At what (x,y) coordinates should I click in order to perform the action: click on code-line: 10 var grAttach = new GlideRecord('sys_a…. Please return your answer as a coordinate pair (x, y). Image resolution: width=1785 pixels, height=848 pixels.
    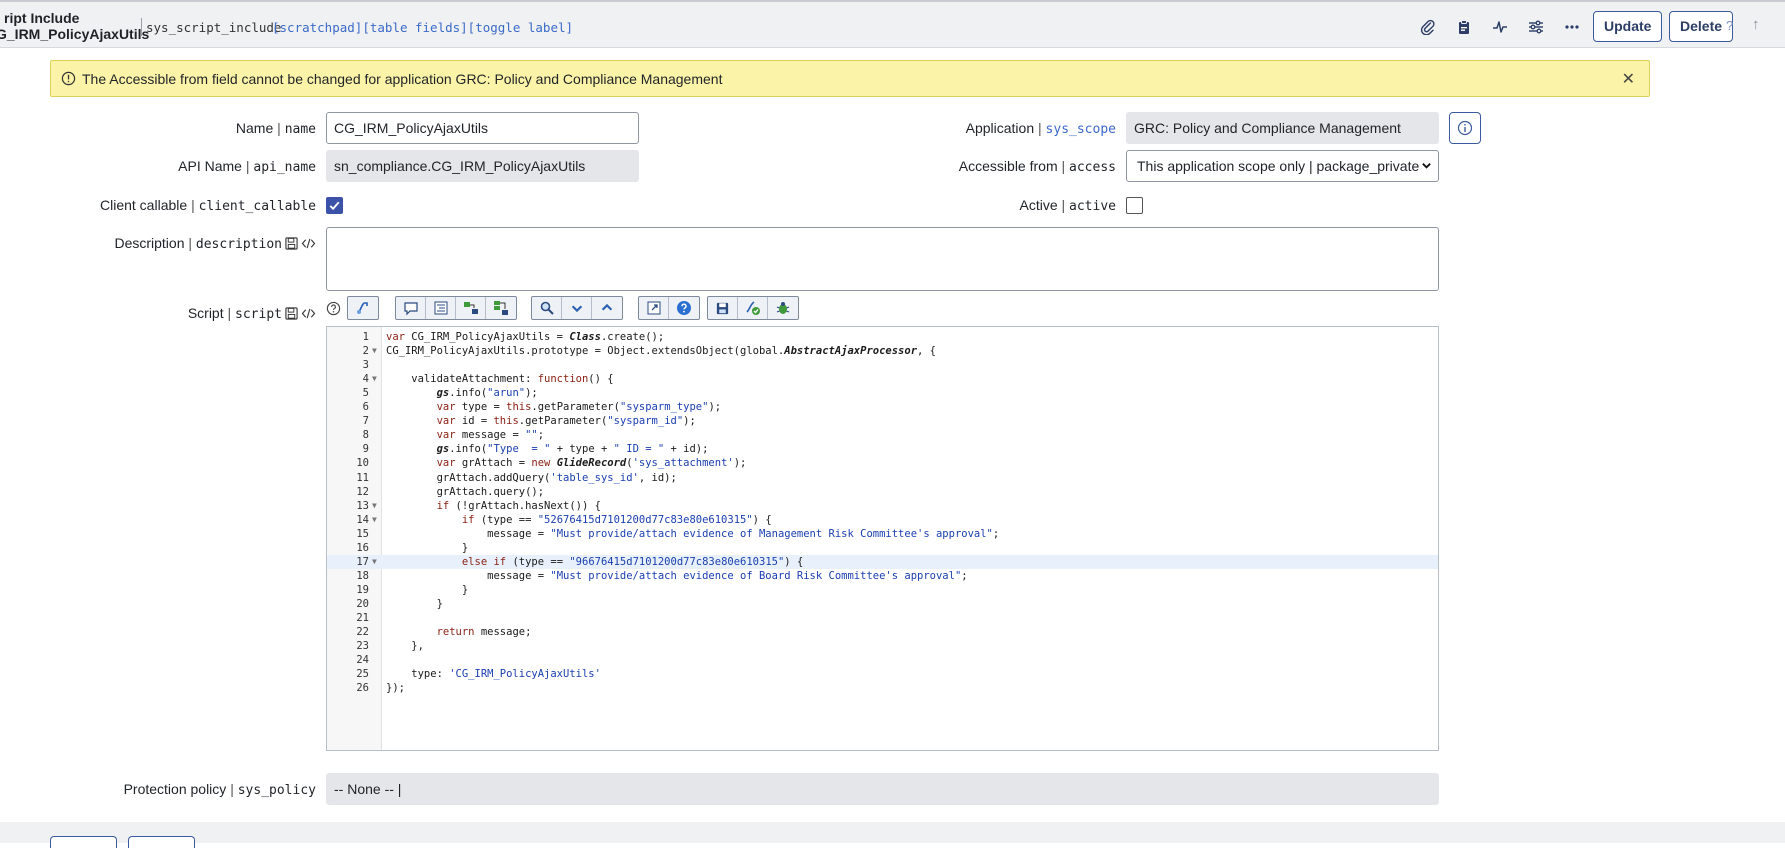
    Looking at the image, I should click on (882, 463).